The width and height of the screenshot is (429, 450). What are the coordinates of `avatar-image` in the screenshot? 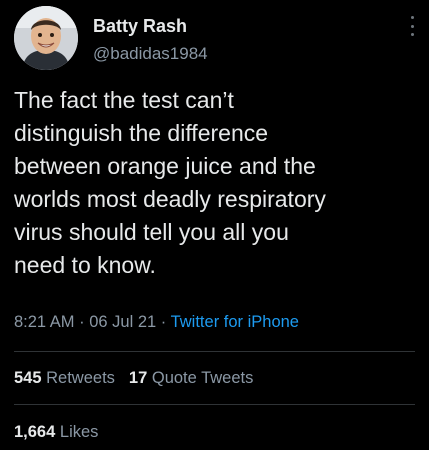 It's located at (46, 38).